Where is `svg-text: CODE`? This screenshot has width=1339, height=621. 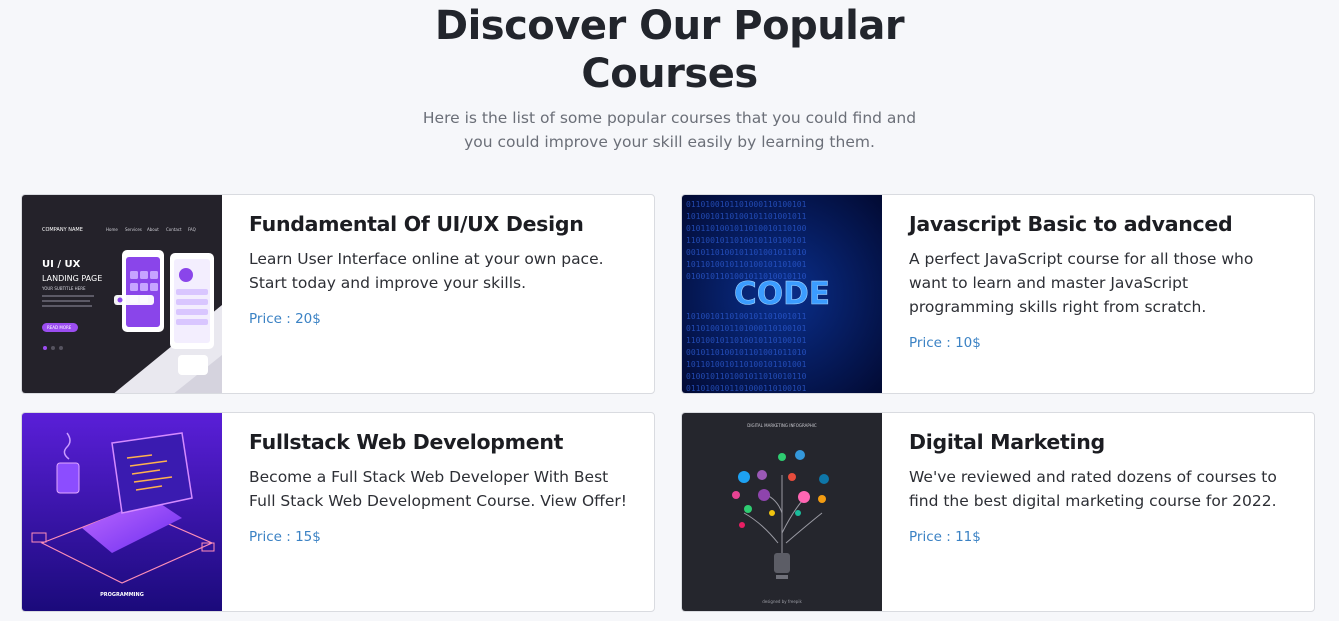
svg-text: CODE is located at coordinates (782, 294).